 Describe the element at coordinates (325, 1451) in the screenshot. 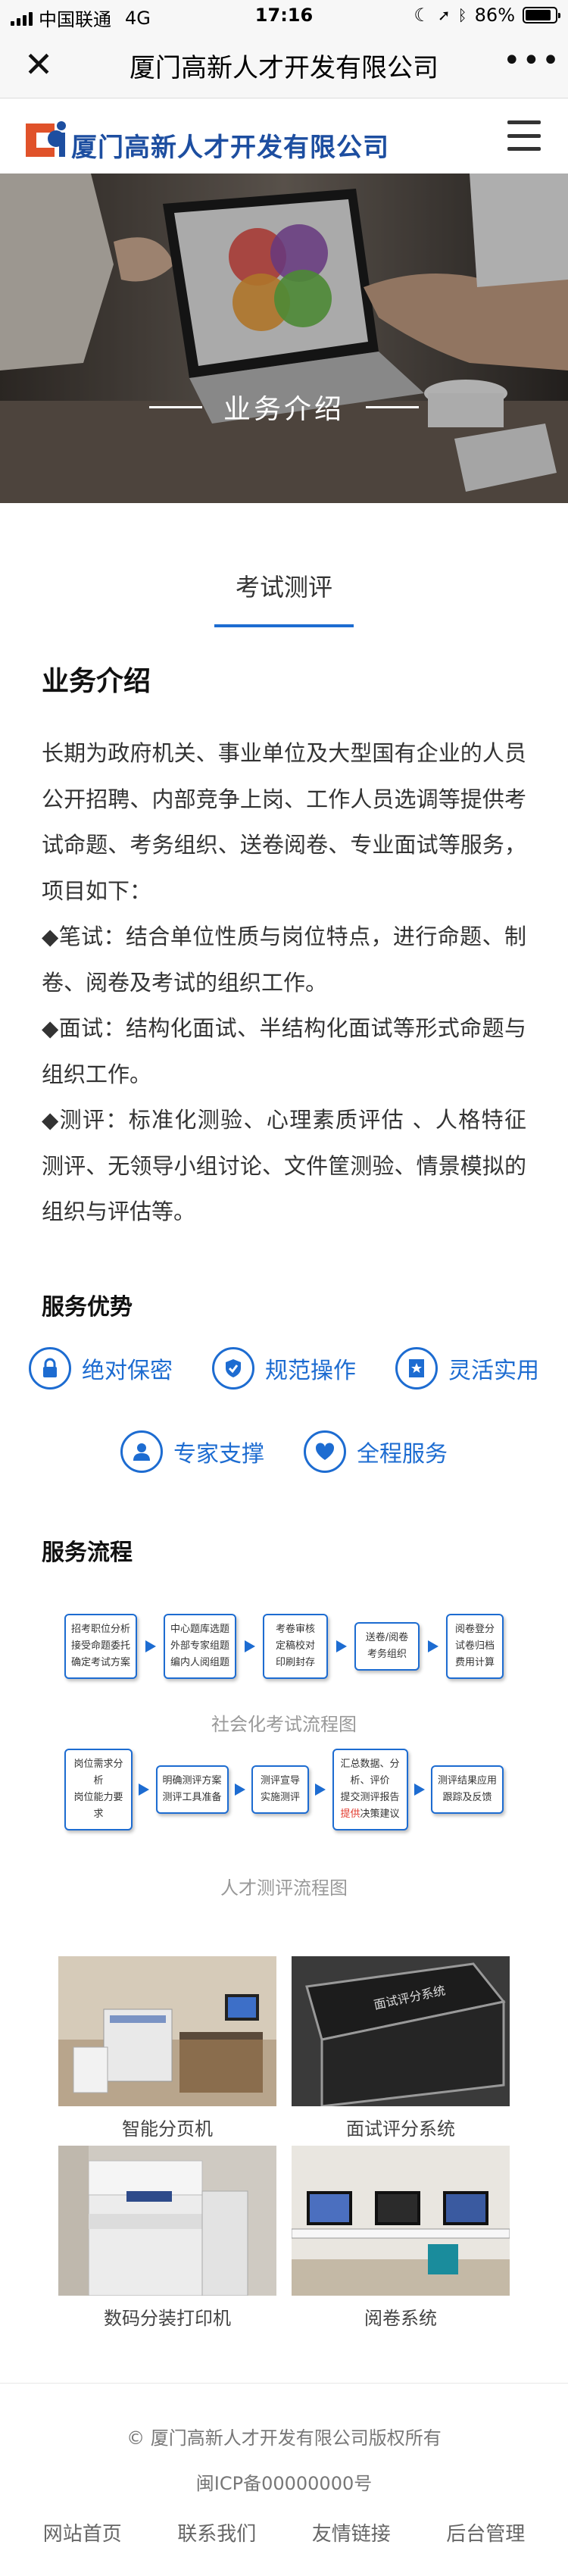

I see `heart-icon` at that location.